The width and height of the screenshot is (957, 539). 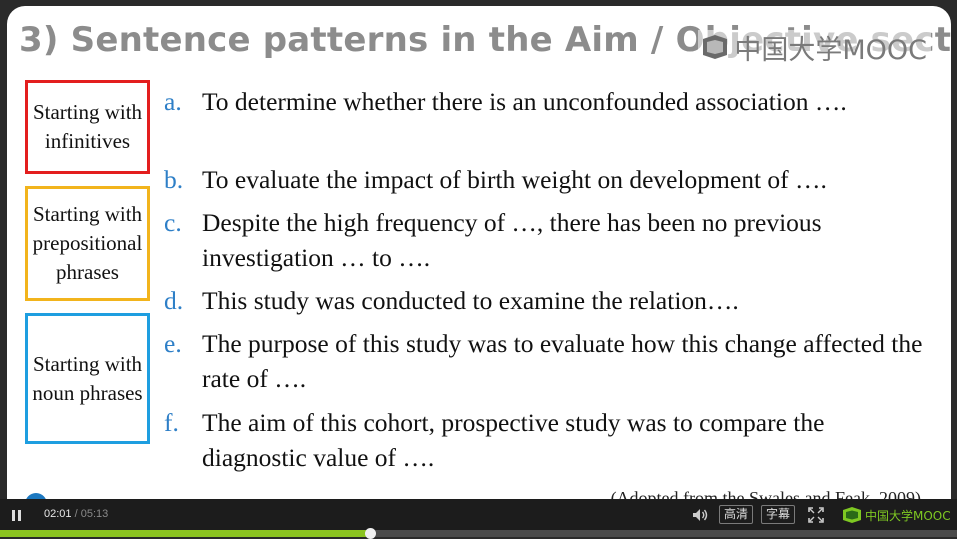 What do you see at coordinates (778, 514) in the screenshot?
I see `subtitle-button: 字幕` at bounding box center [778, 514].